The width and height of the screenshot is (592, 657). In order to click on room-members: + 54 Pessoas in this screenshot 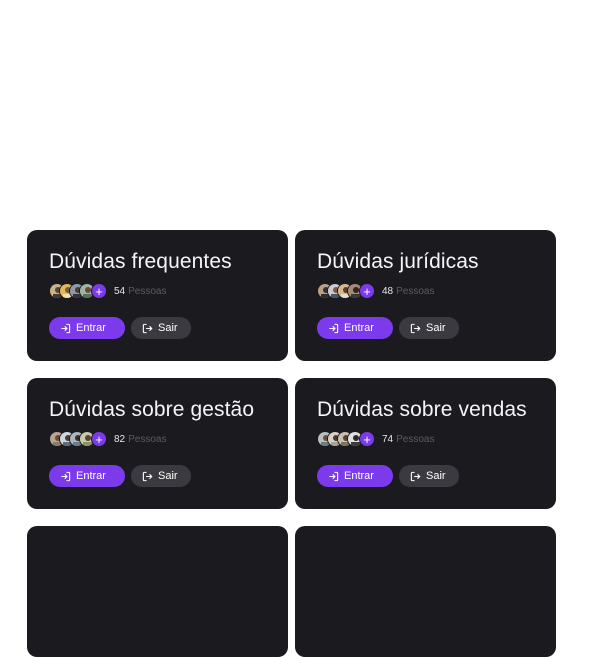, I will do `click(157, 291)`.